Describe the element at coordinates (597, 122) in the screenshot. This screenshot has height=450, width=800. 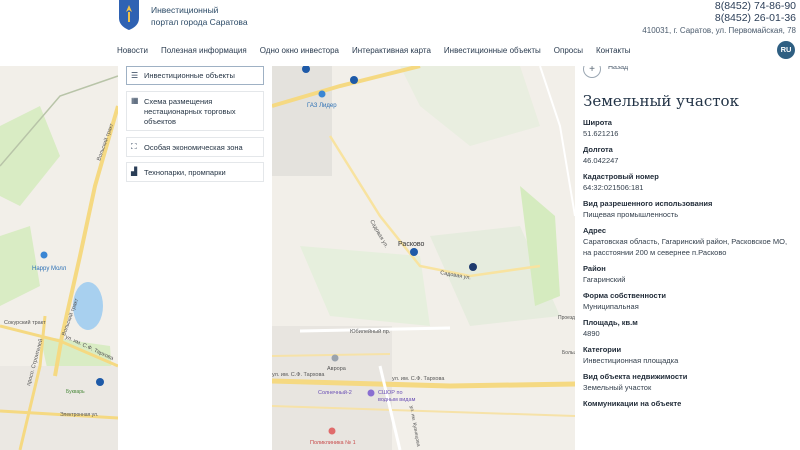
I see `field-label: Широта` at that location.